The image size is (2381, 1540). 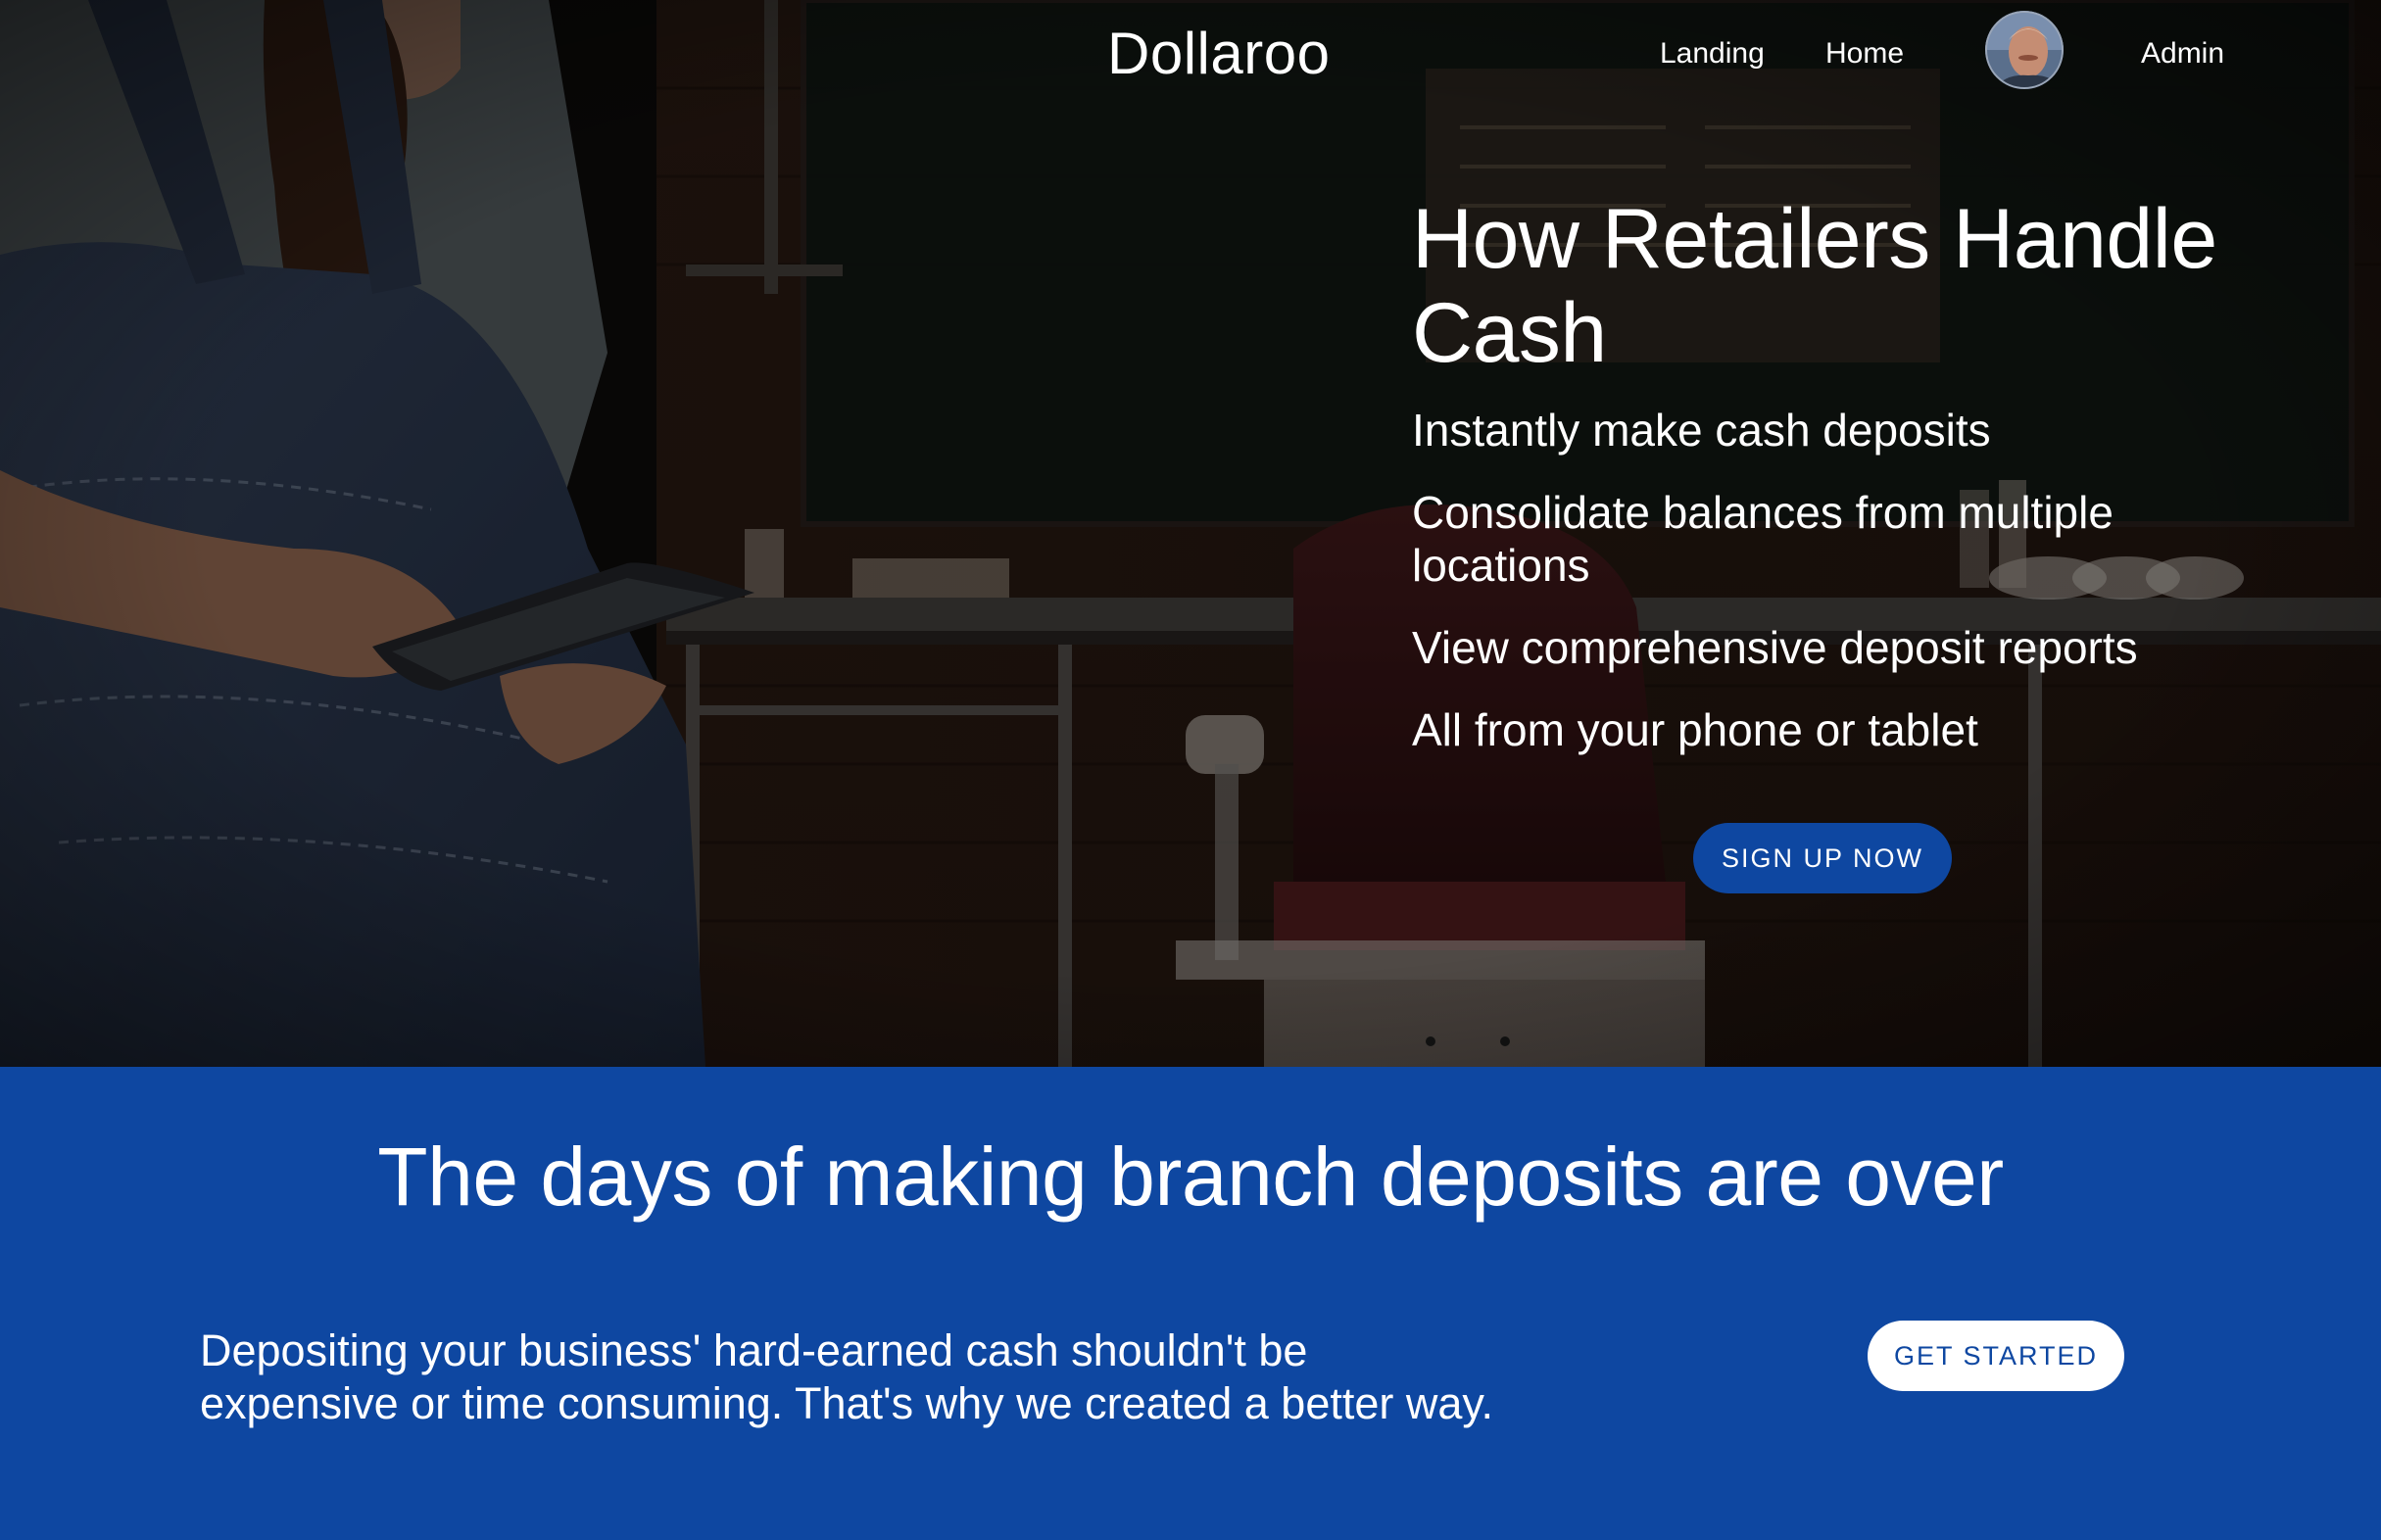 I want to click on get-started-button: Get started, so click(x=1996, y=1356).